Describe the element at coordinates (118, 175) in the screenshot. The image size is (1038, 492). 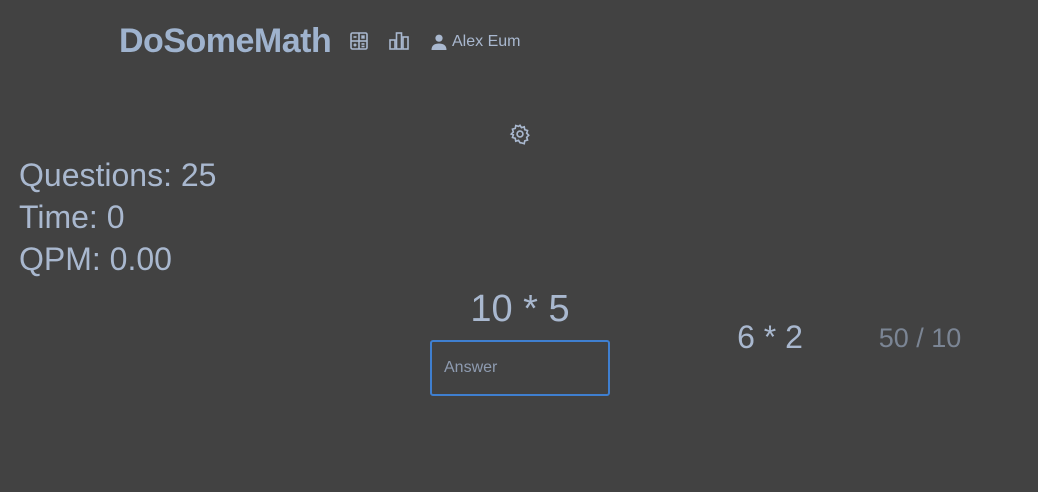
I see `questions-count: Questions: 25` at that location.